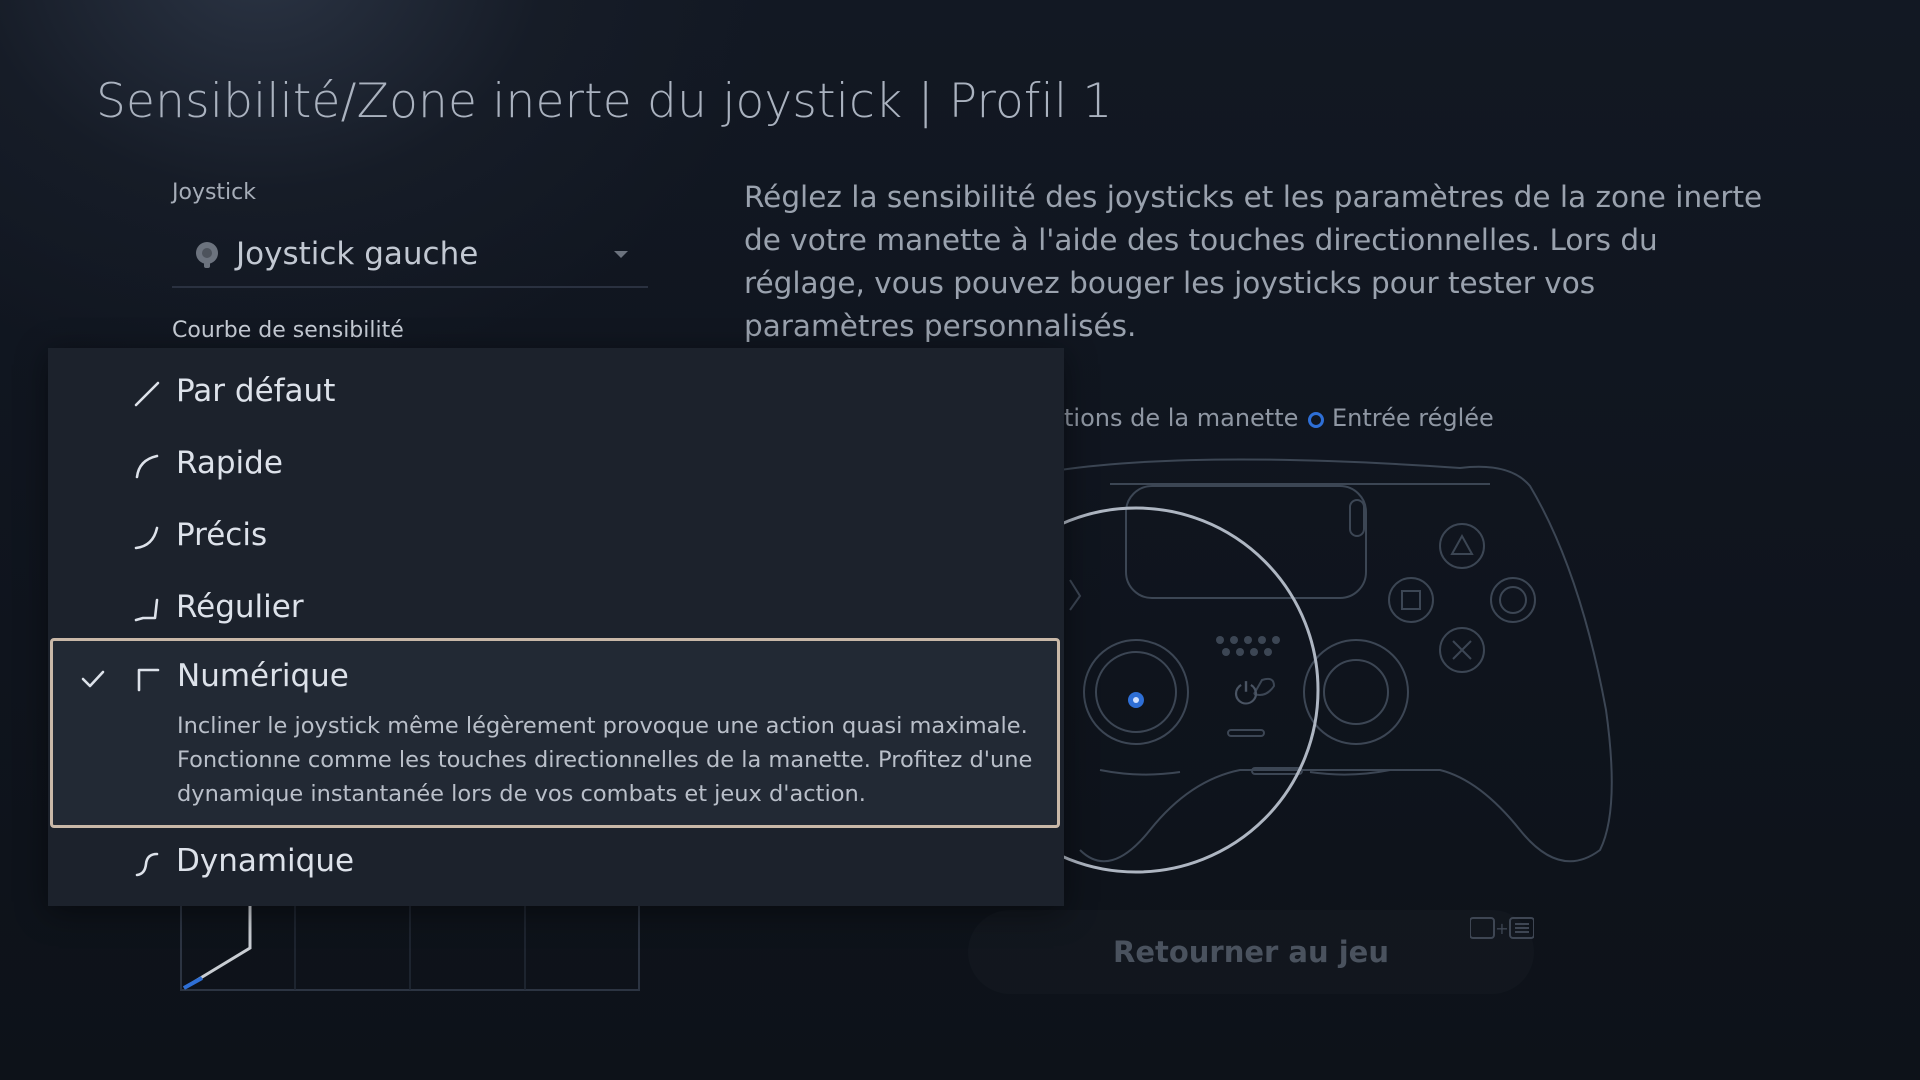  I want to click on curve-option-label: Rapide, so click(229, 463).